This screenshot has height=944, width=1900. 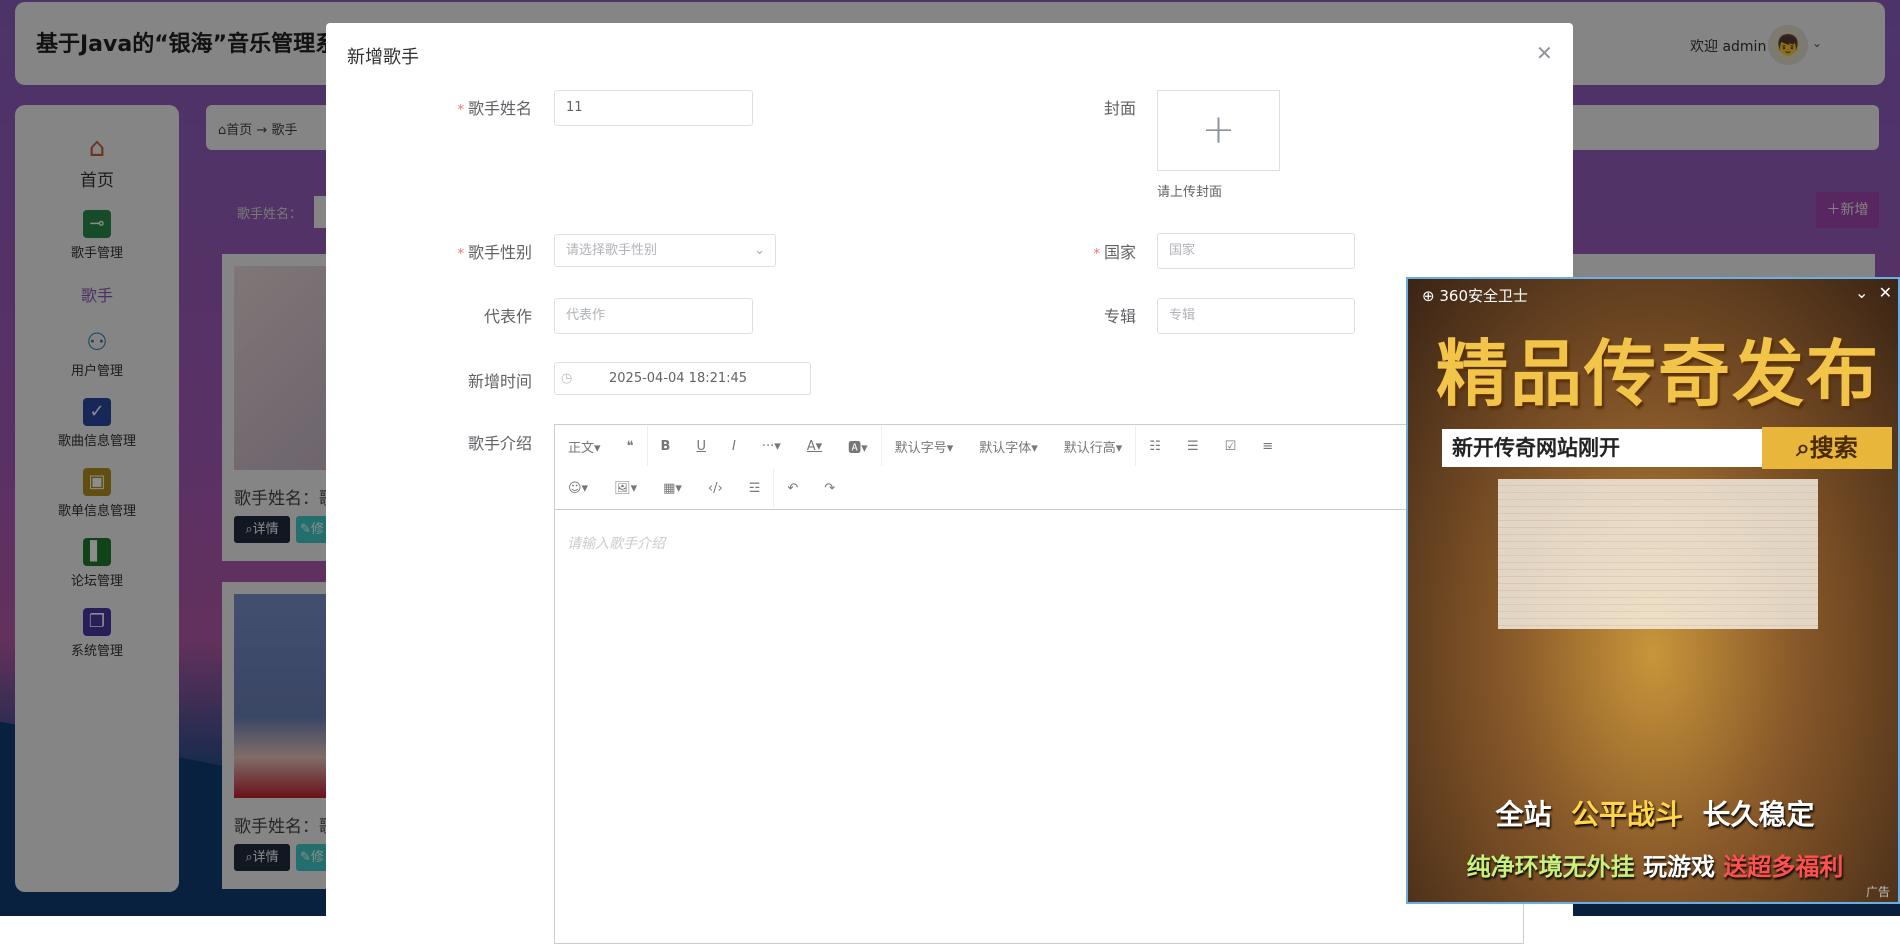 I want to click on cover-label: 封面, so click(x=1119, y=108).